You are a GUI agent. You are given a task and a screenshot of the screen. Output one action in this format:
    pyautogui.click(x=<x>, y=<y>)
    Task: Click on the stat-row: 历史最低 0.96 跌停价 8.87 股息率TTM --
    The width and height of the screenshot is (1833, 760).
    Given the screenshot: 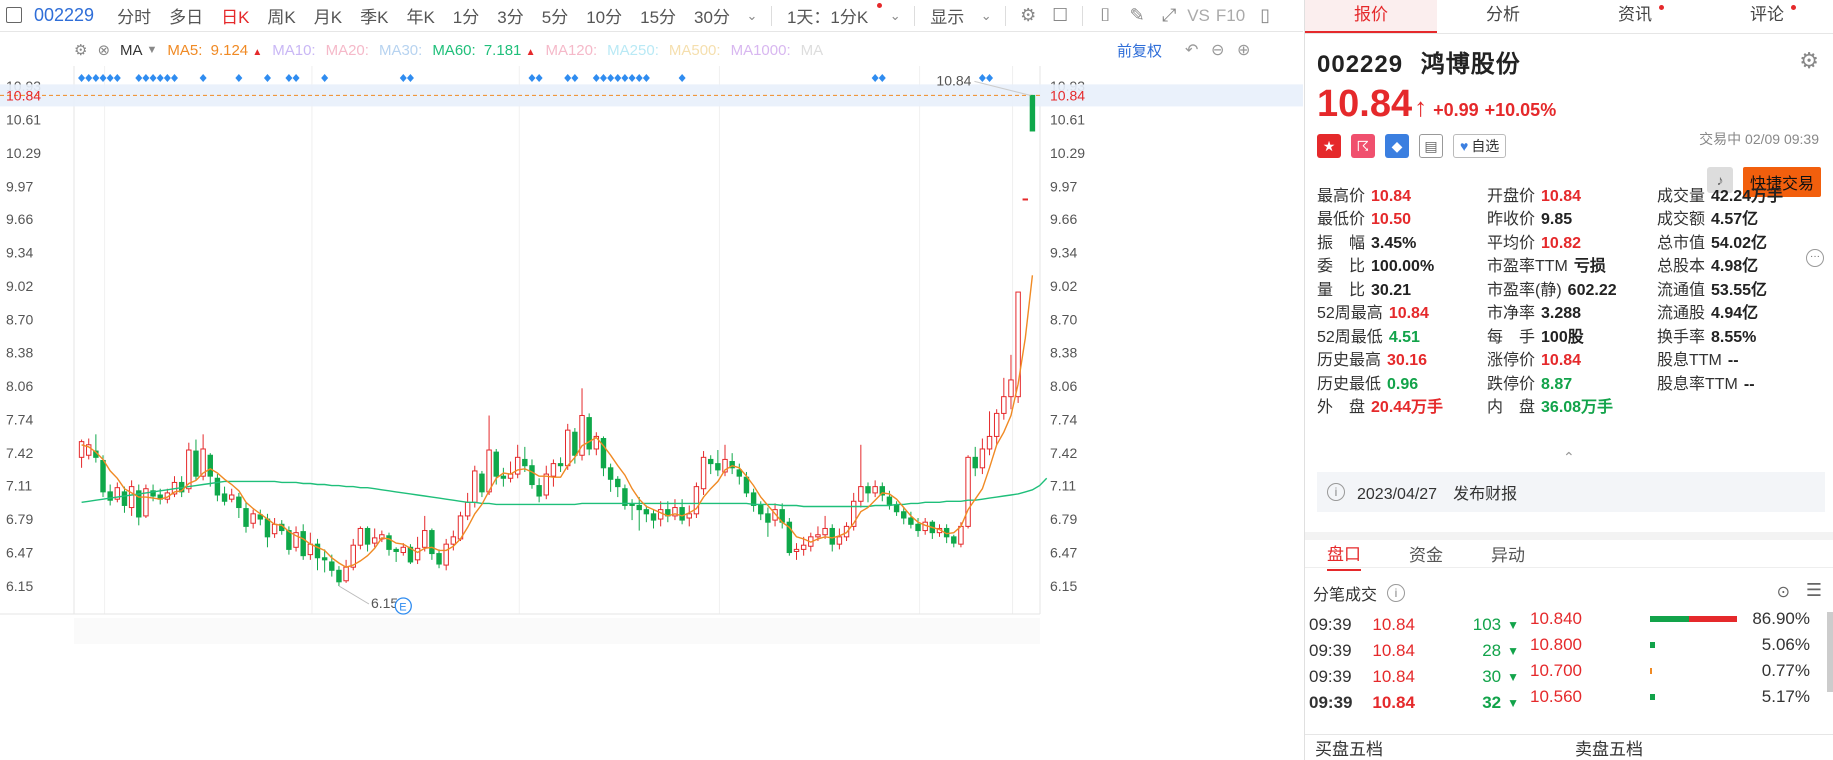 What is the action you would take?
    pyautogui.click(x=1572, y=382)
    